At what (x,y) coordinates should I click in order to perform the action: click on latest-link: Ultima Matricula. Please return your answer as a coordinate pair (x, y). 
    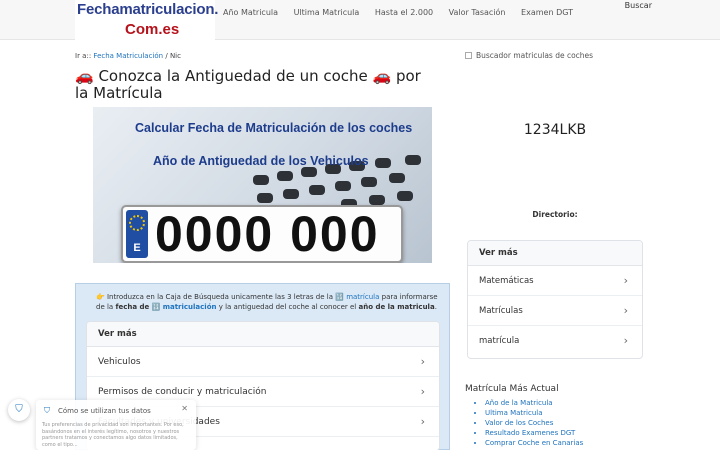
    Looking at the image, I should click on (534, 413).